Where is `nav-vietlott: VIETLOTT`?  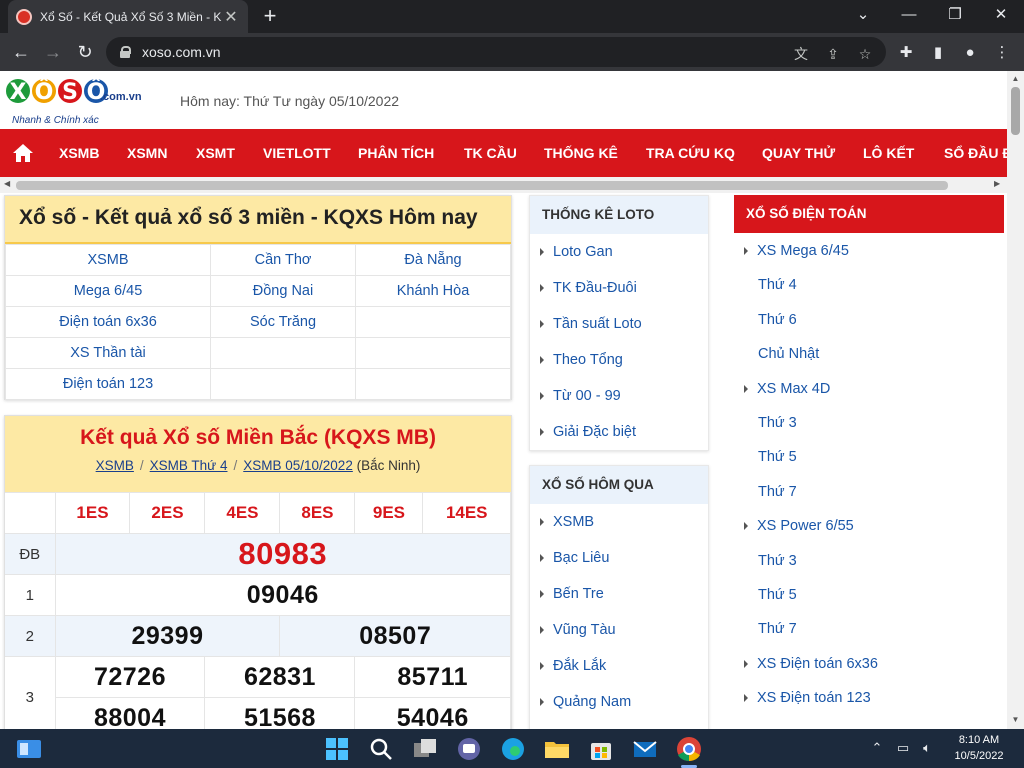
nav-vietlott: VIETLOTT is located at coordinates (297, 153).